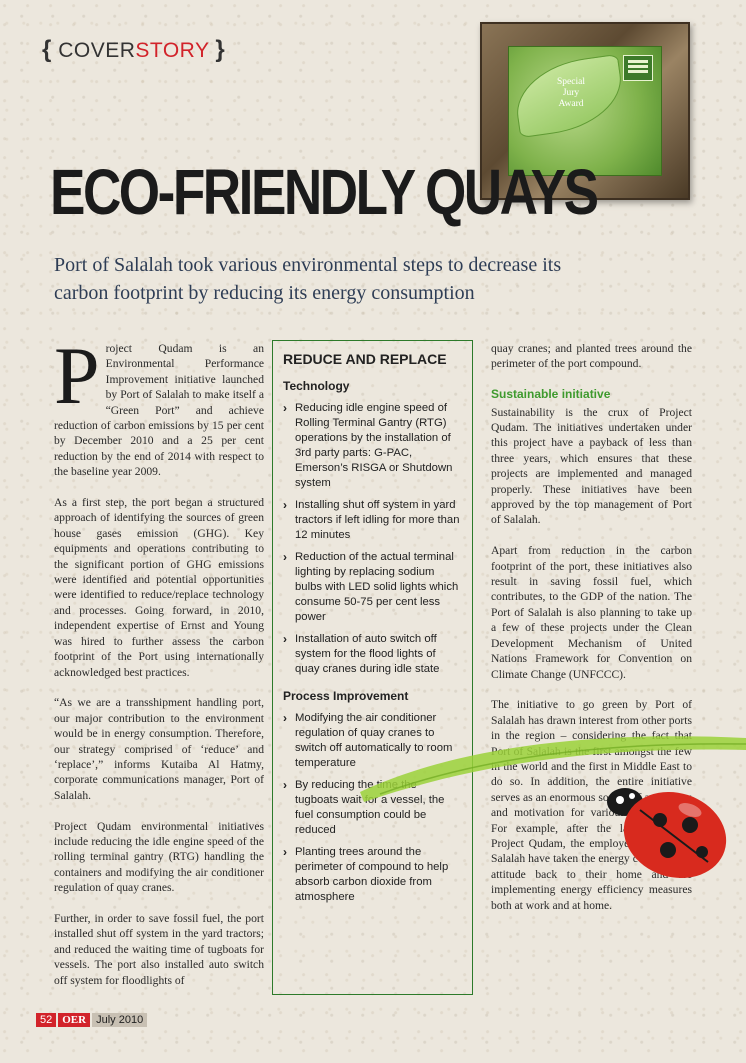 The width and height of the screenshot is (746, 1063). What do you see at coordinates (551, 394) in the screenshot?
I see `sustainable-heading: Sustainable initiative` at bounding box center [551, 394].